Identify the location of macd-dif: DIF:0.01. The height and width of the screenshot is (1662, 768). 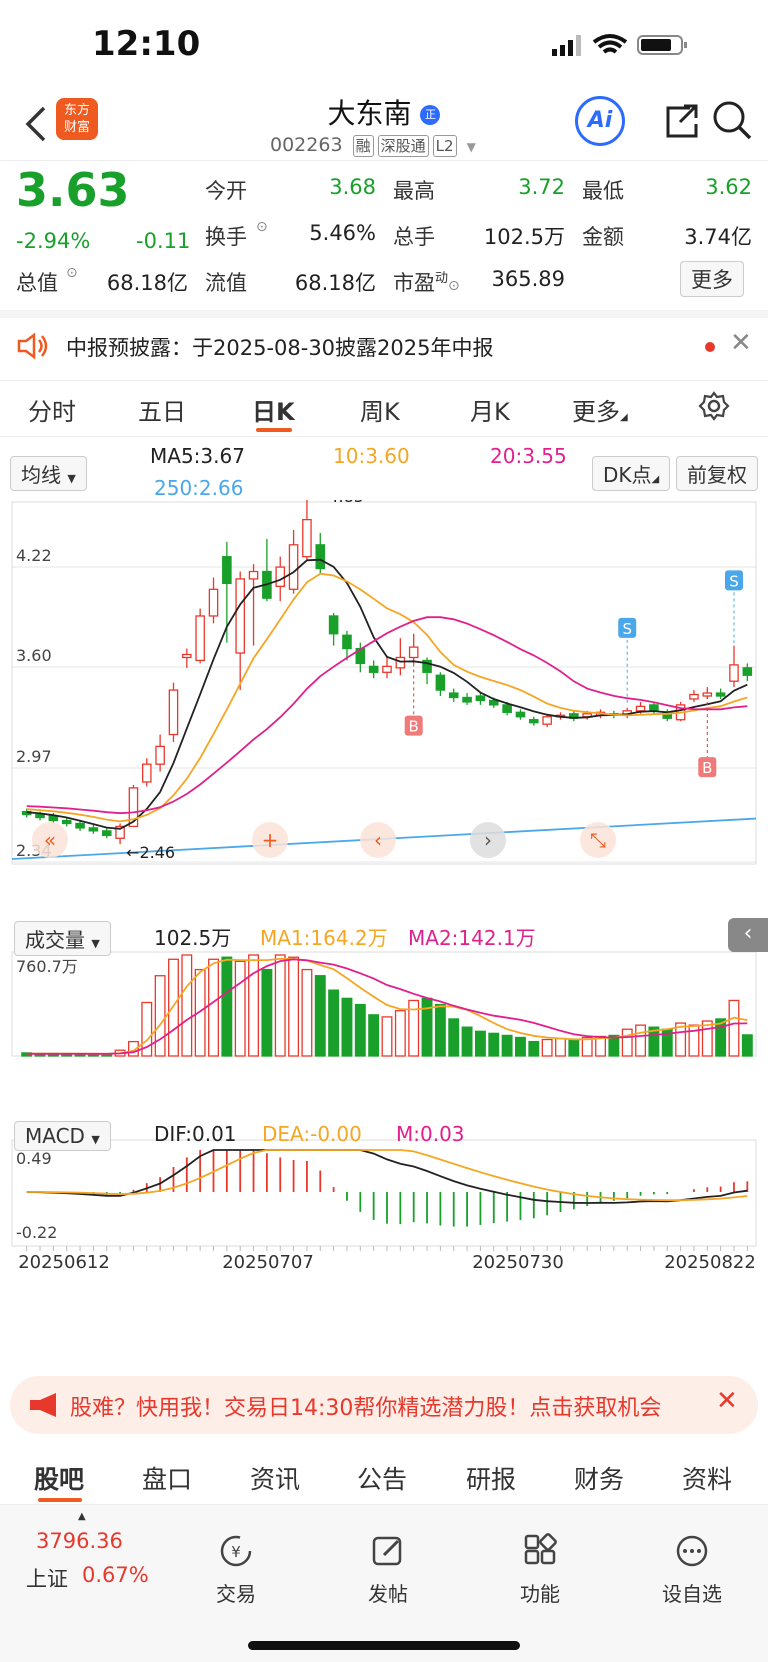
(195, 1134).